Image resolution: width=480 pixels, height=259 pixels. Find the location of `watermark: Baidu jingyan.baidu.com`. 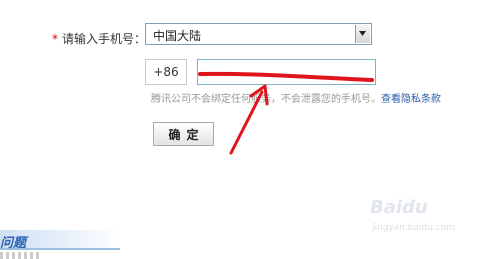

watermark: Baidu jingyan.baidu.com is located at coordinates (420, 223).